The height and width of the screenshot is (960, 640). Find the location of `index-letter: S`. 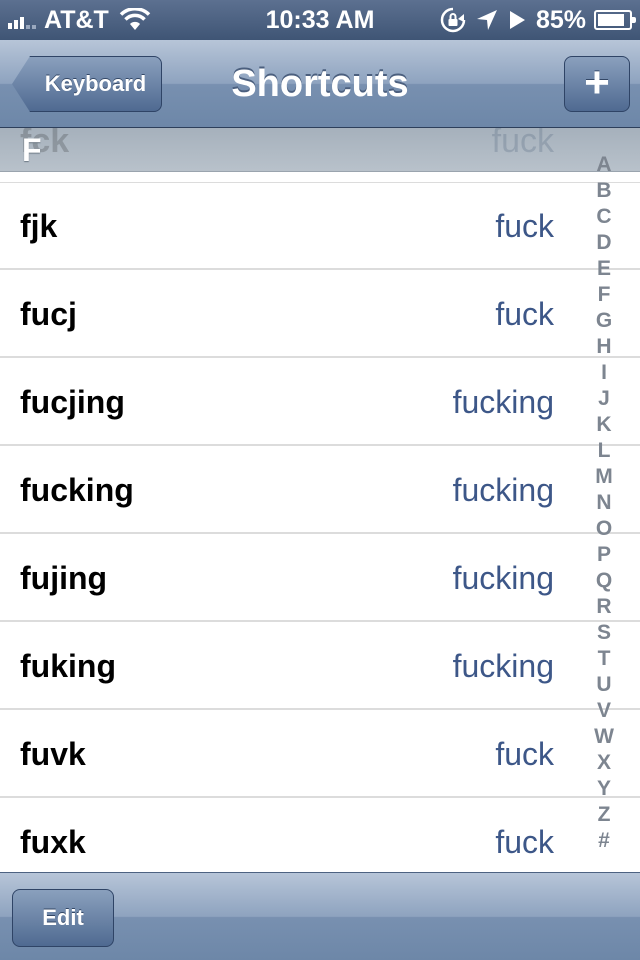

index-letter: S is located at coordinates (604, 633).